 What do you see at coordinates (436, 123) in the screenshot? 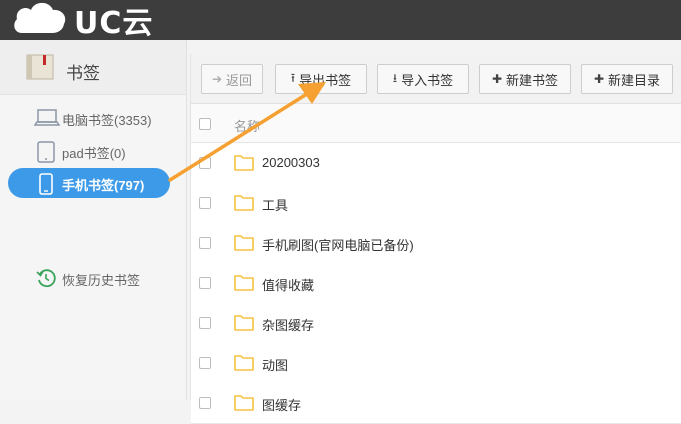
I see `table-header: 名称` at bounding box center [436, 123].